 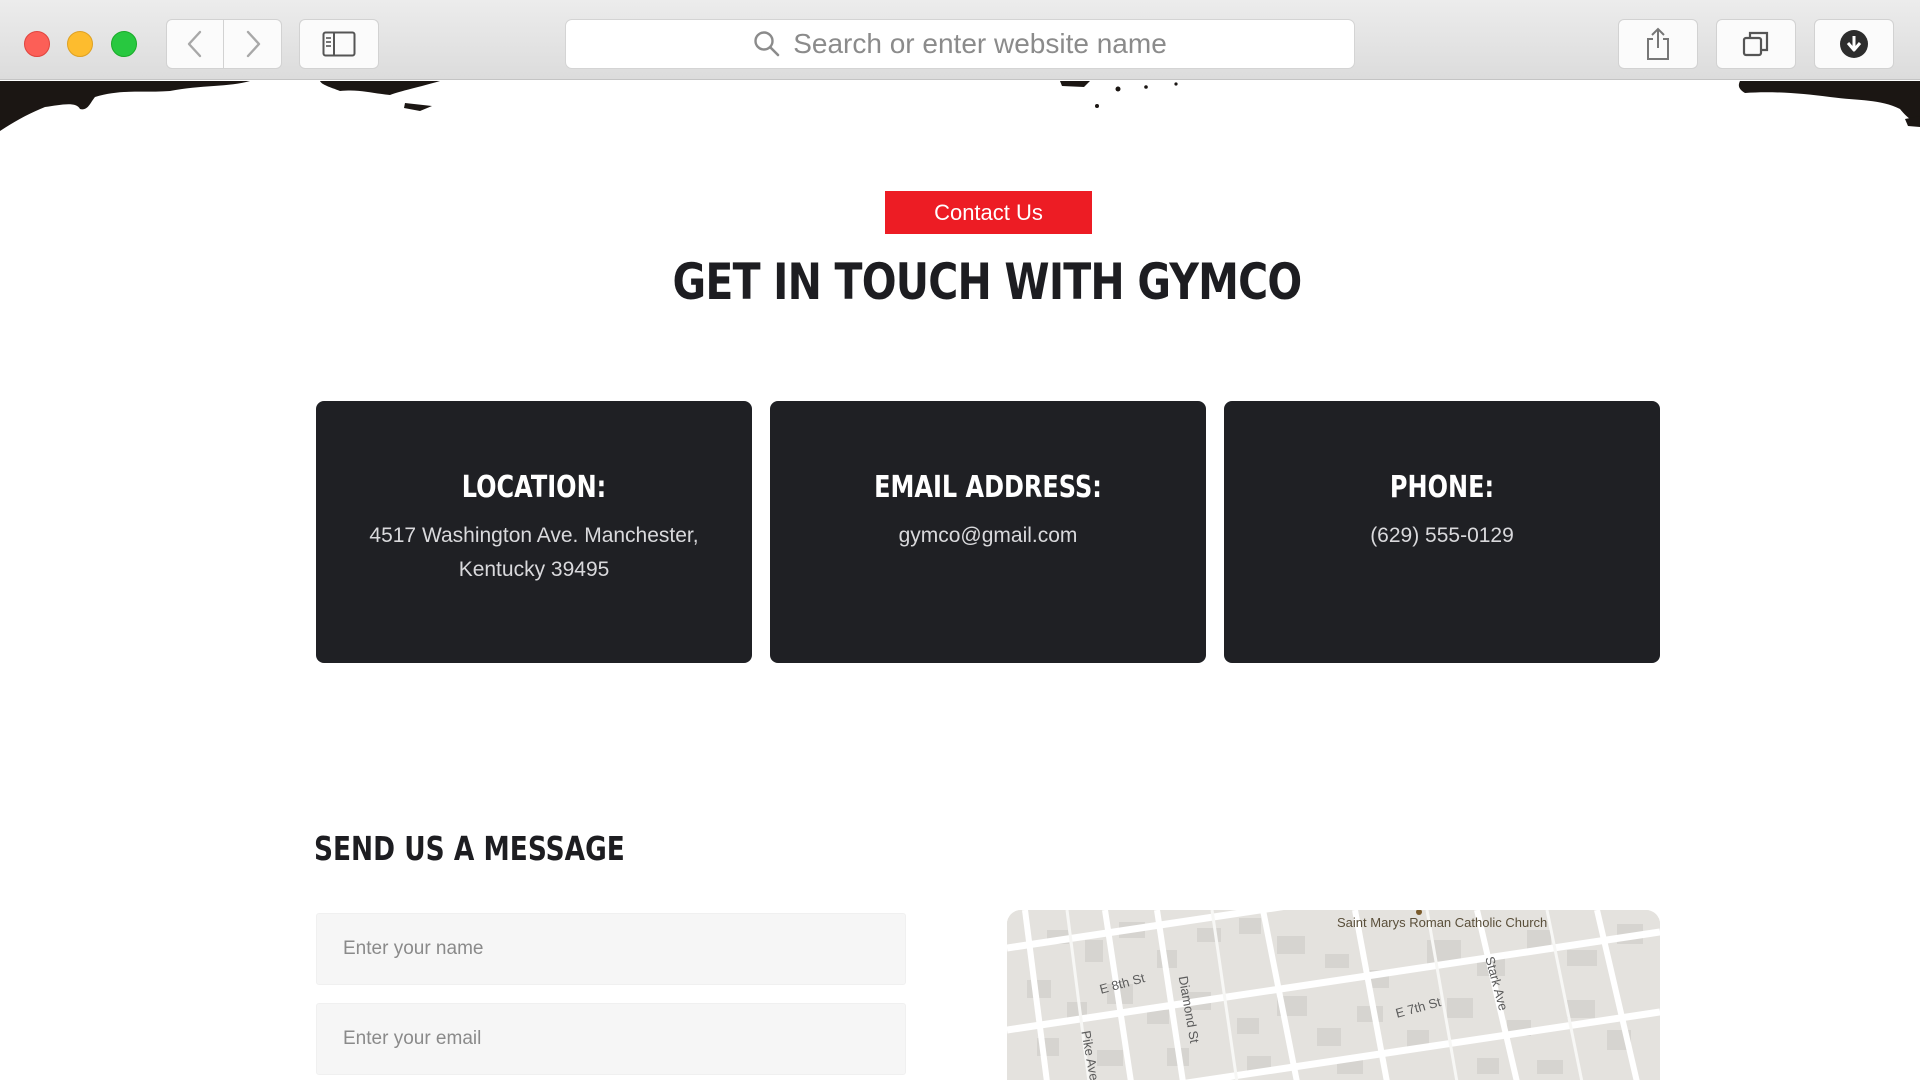 I want to click on zoom-window-button, so click(x=124, y=44).